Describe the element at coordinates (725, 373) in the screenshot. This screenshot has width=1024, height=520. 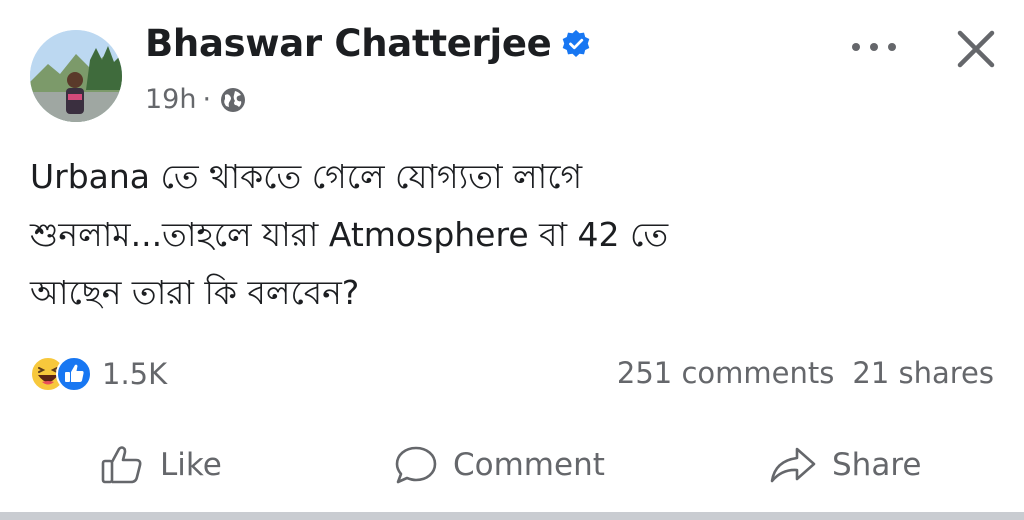
I see `comments-count: 251 comments` at that location.